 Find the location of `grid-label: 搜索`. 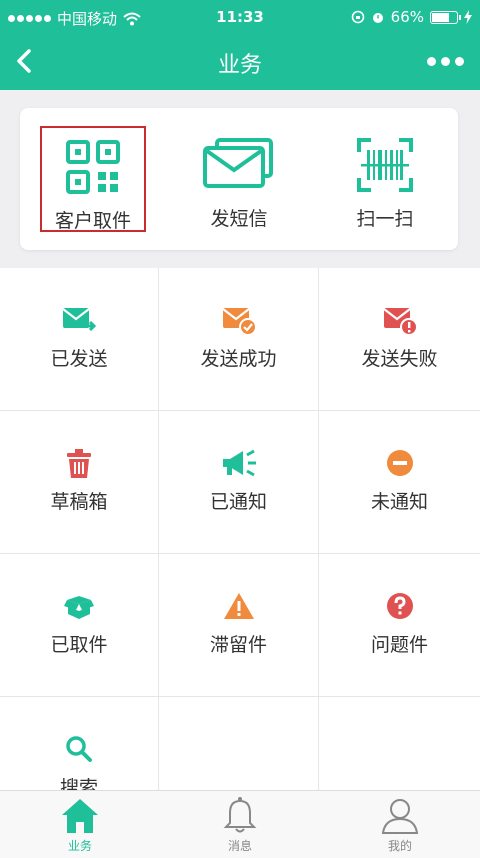

grid-label: 搜索 is located at coordinates (78, 783).